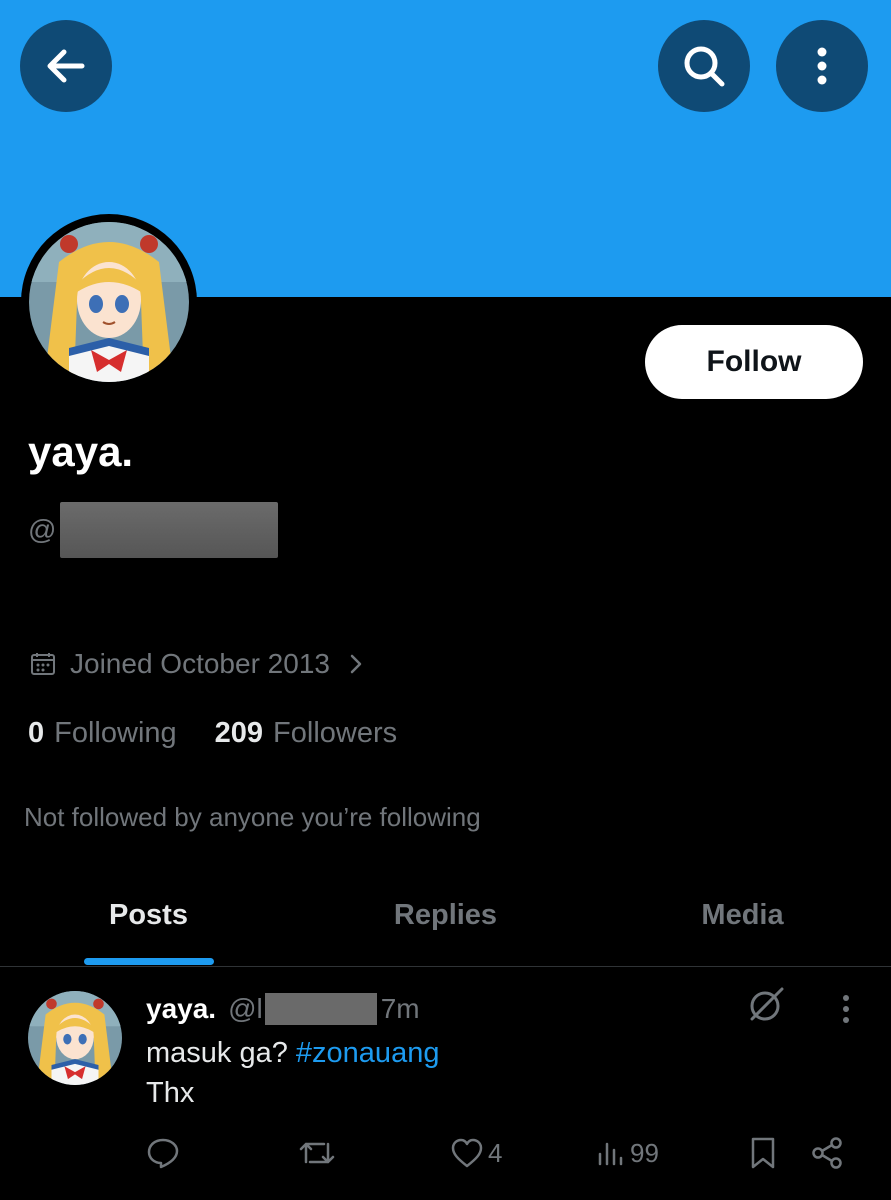  I want to click on repost-button, so click(317, 1153).